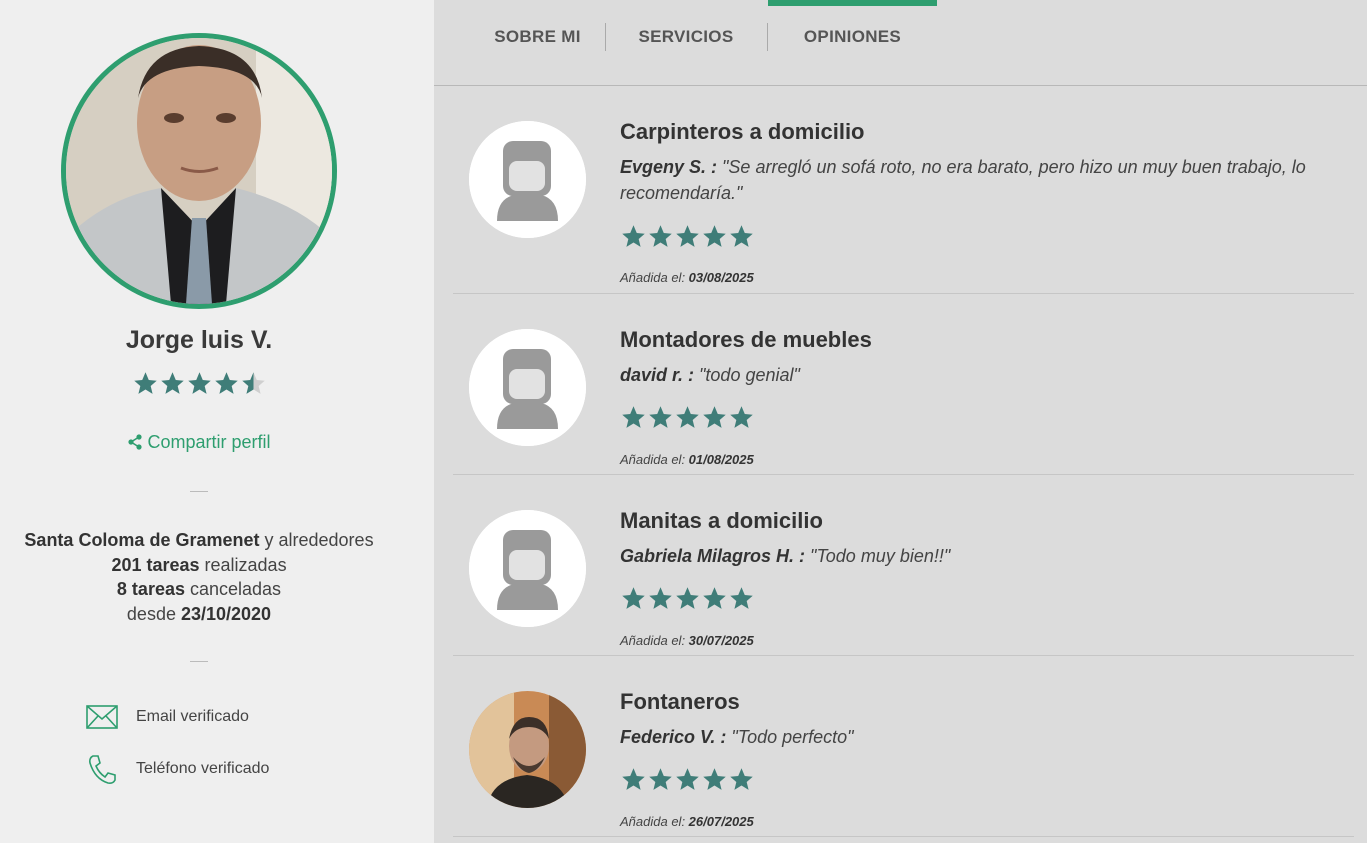 The height and width of the screenshot is (843, 1367). I want to click on review-service: Fontaneros, so click(680, 701).